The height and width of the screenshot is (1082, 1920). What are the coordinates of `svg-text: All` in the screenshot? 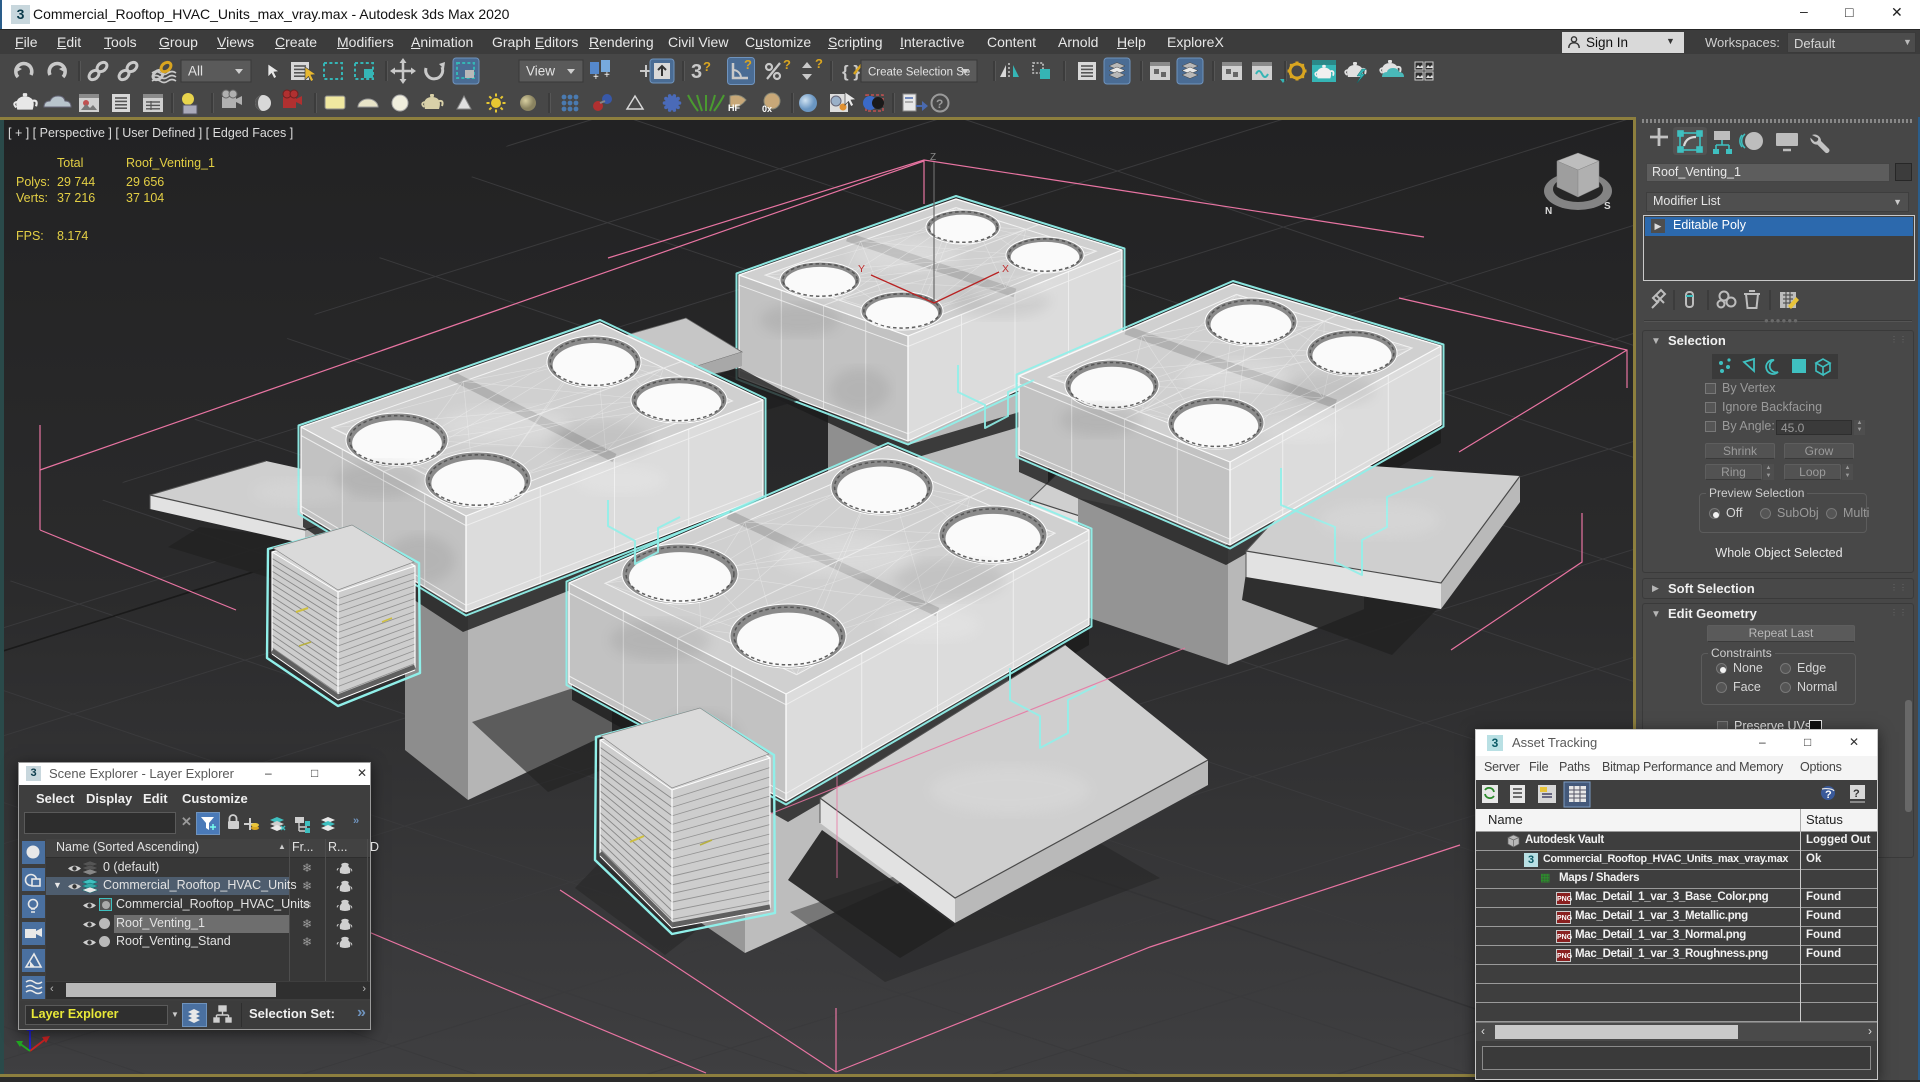 It's located at (195, 71).